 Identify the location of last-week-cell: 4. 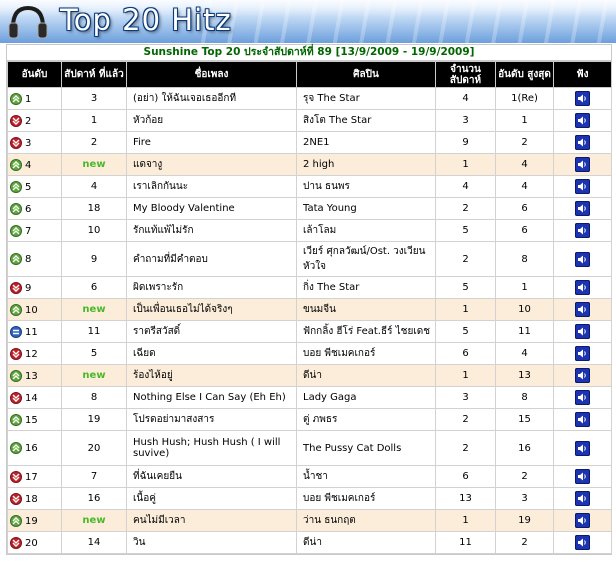
(94, 186).